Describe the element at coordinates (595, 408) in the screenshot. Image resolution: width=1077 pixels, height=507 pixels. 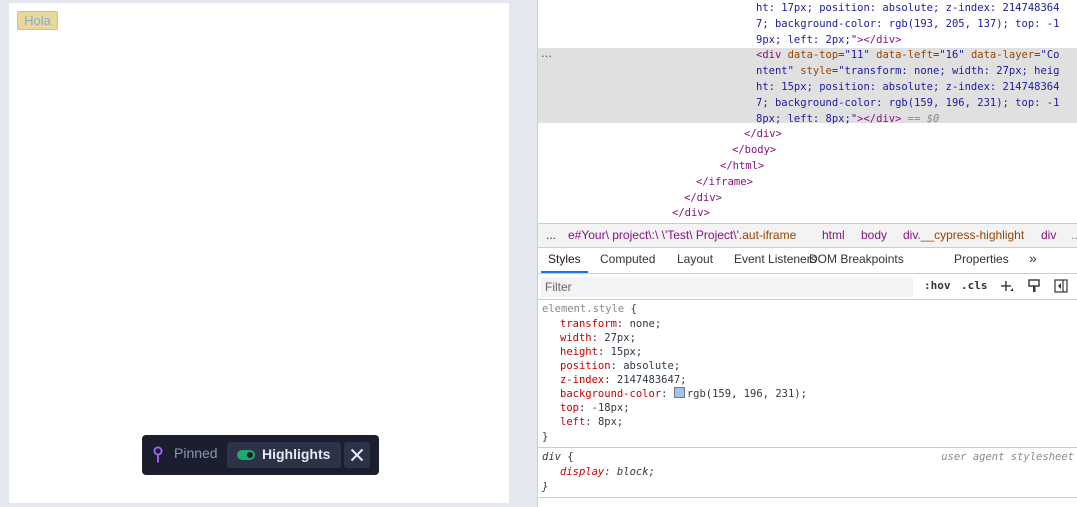
I see `style-declaration: top: -18px;` at that location.